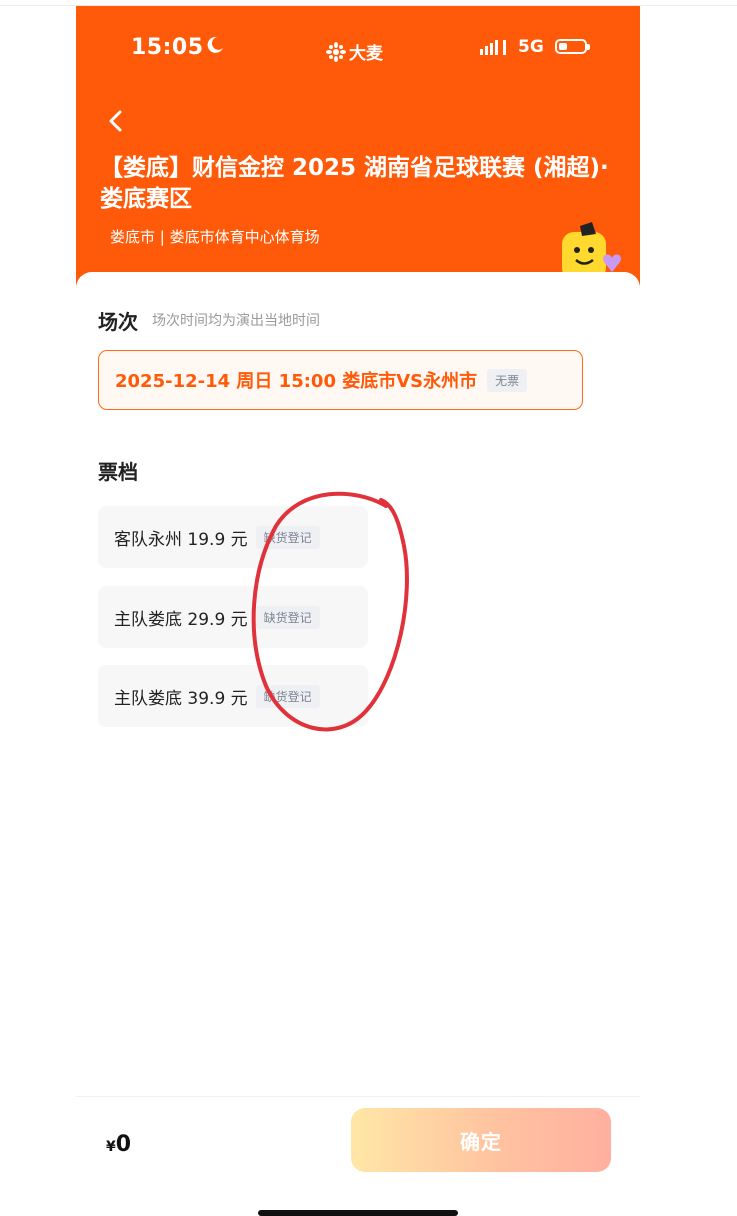  Describe the element at coordinates (111, 1147) in the screenshot. I see `currency-symbol: ¥` at that location.